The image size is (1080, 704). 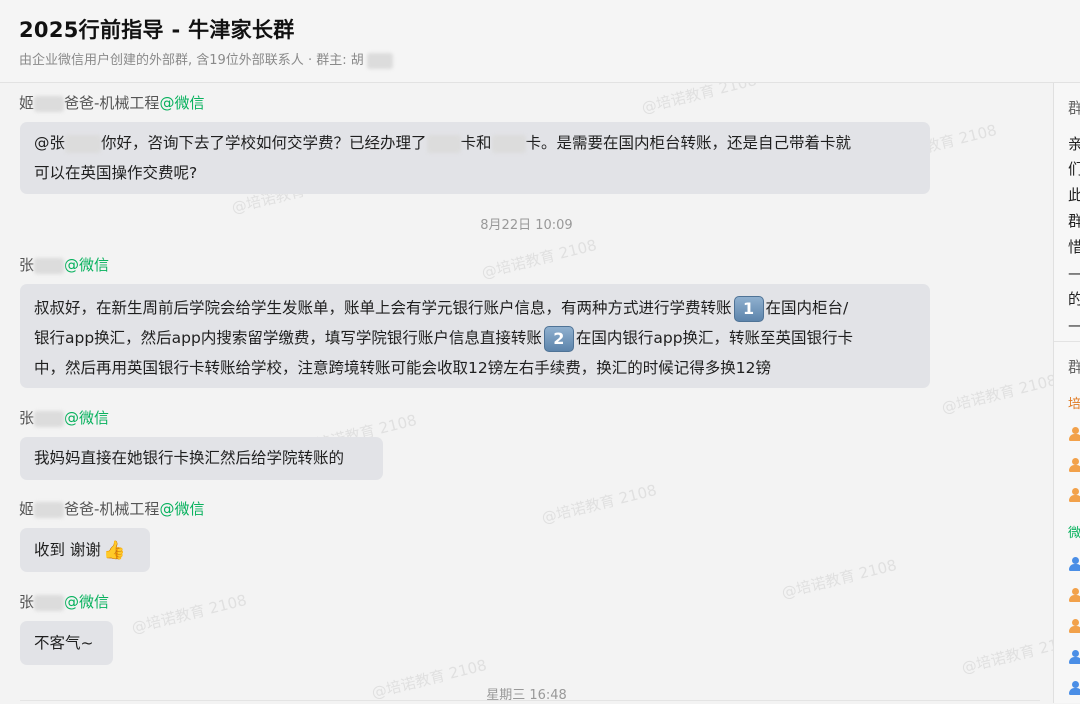 I want to click on message-bubble: 收到 谢谢 👍, so click(x=85, y=550).